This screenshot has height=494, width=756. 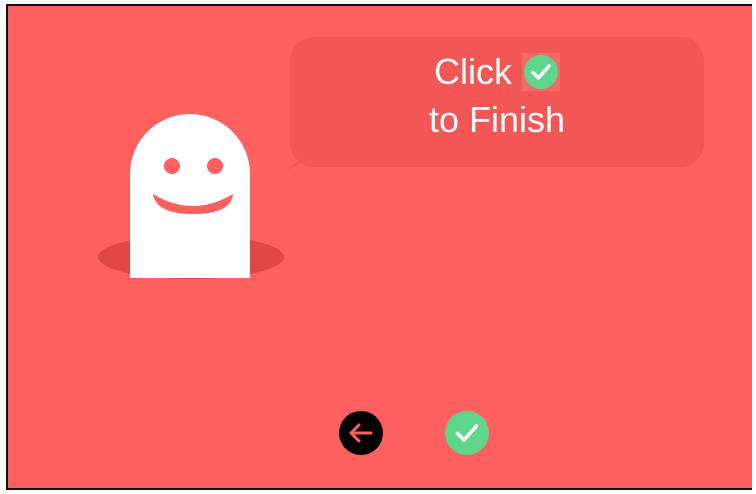 I want to click on ghost-character, so click(x=193, y=199).